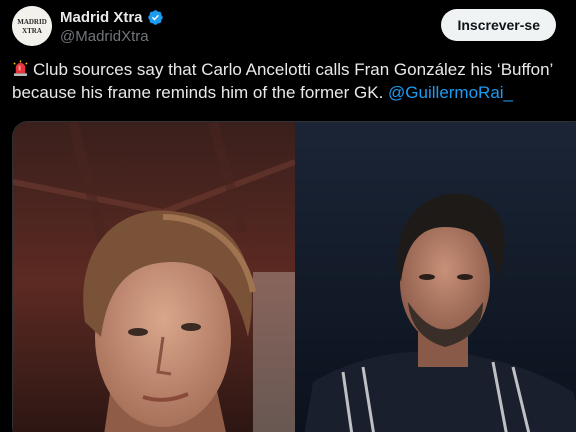 The image size is (576, 432). Describe the element at coordinates (20, 68) in the screenshot. I see `police-siren-icon` at that location.